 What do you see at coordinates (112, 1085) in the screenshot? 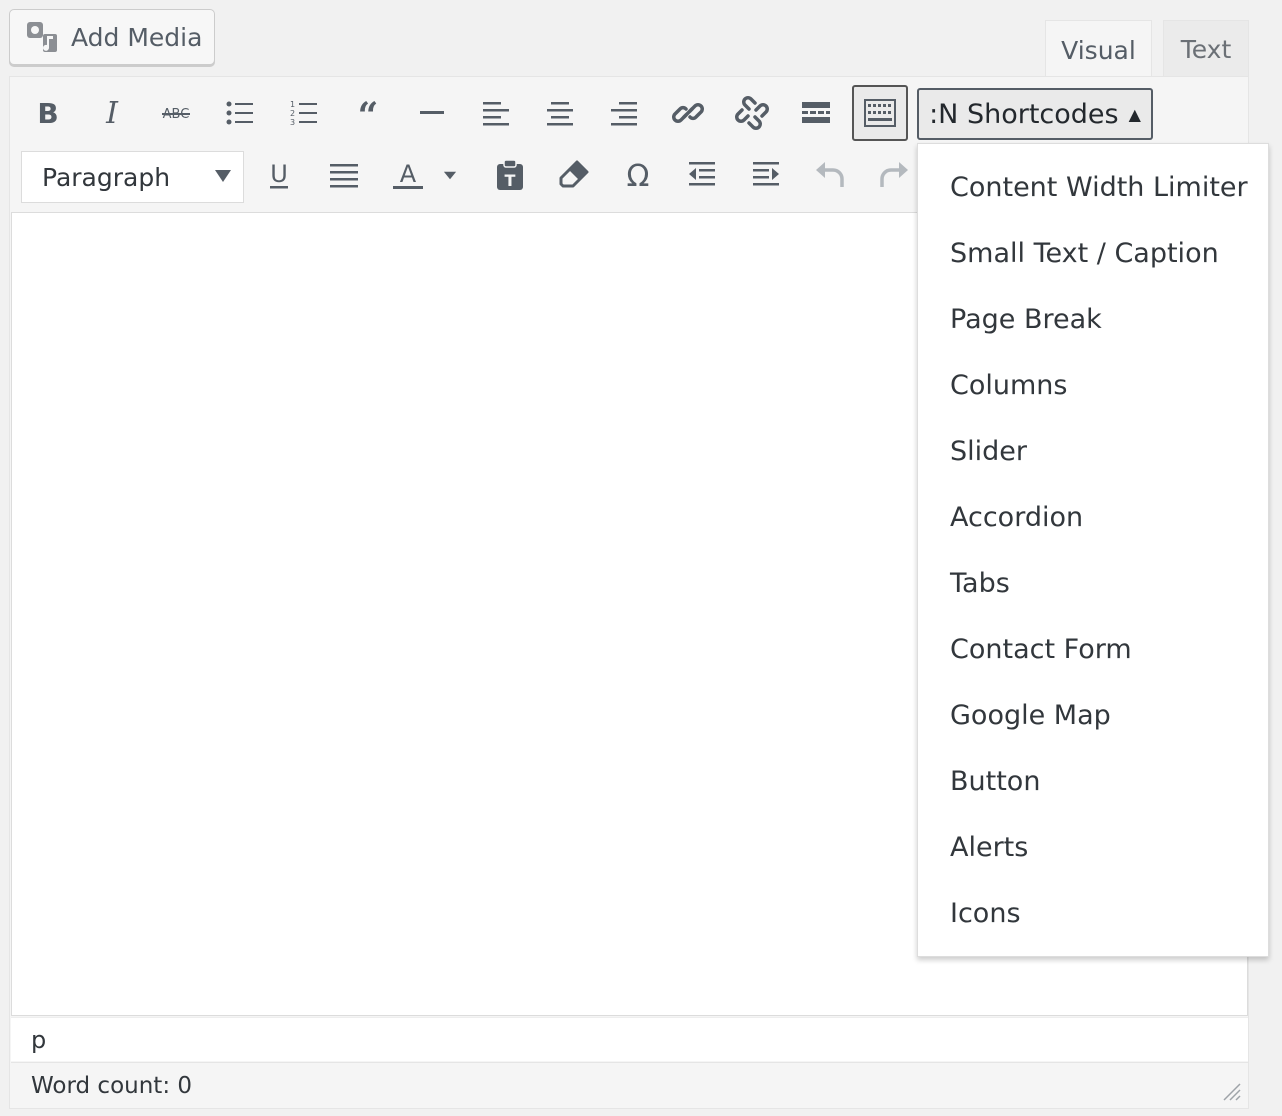
I see `word-count: Word count: 0` at bounding box center [112, 1085].